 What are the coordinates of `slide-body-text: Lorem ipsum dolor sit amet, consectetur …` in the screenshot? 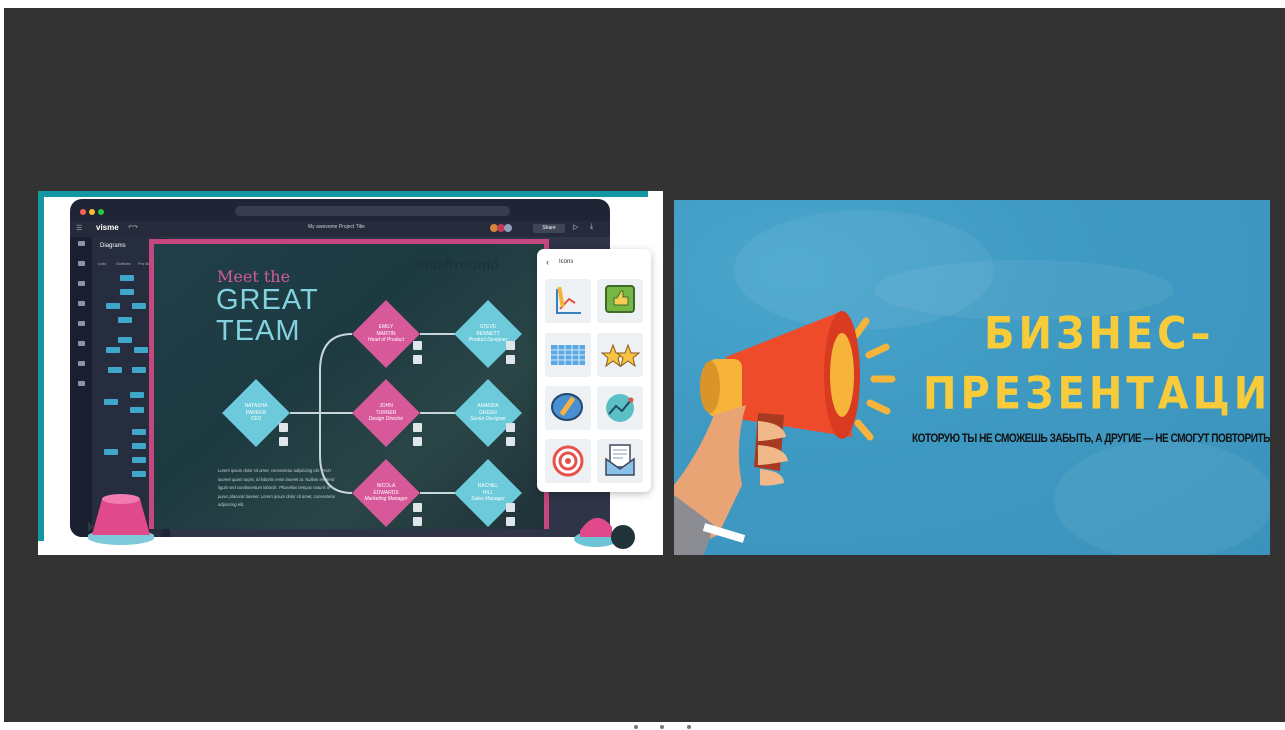 It's located at (277, 487).